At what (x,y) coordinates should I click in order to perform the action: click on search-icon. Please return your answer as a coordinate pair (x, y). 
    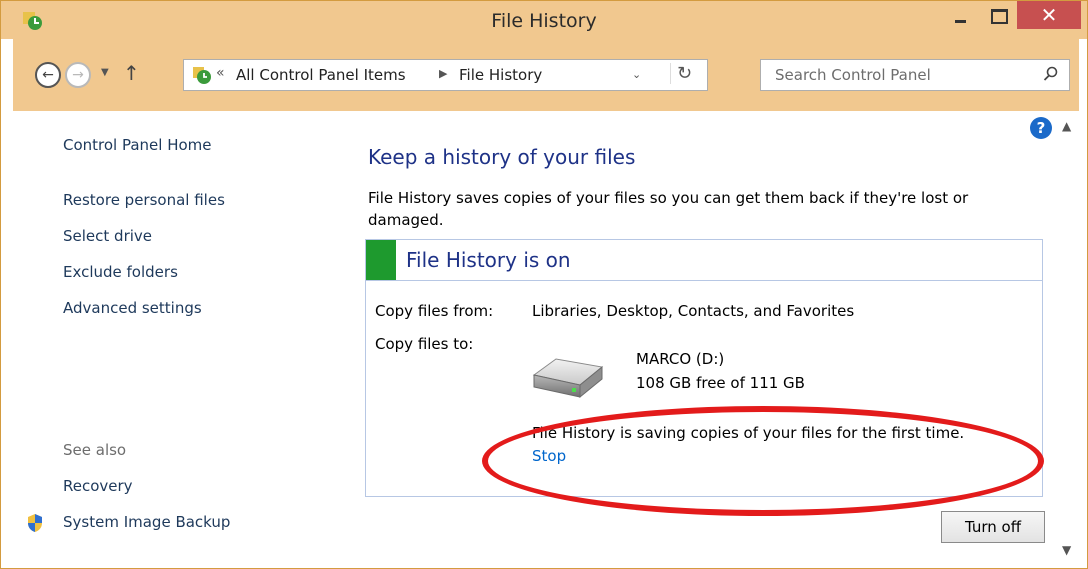
    Looking at the image, I should click on (1051, 74).